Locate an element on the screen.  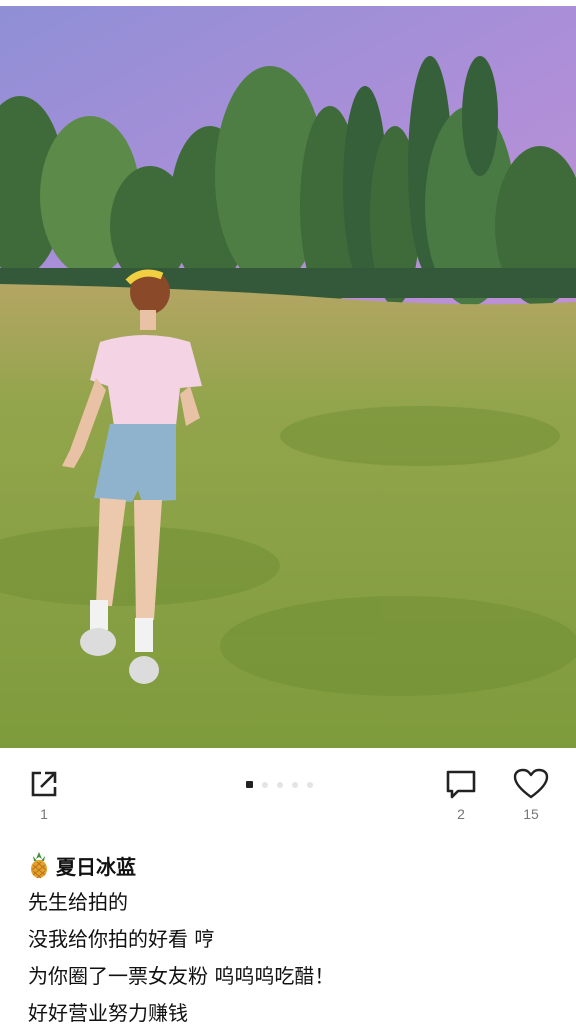
heart-icon is located at coordinates (531, 784).